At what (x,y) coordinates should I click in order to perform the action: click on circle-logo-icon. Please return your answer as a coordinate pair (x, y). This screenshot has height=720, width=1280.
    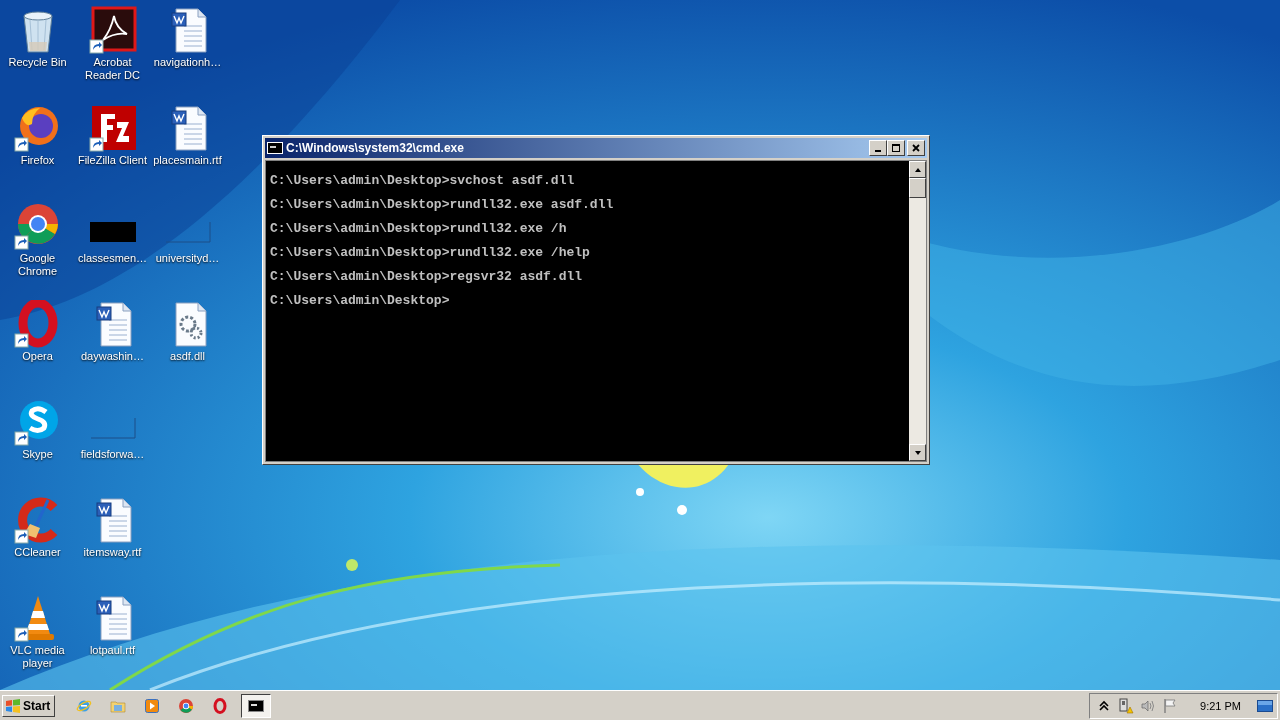
    Looking at the image, I should click on (185, 705).